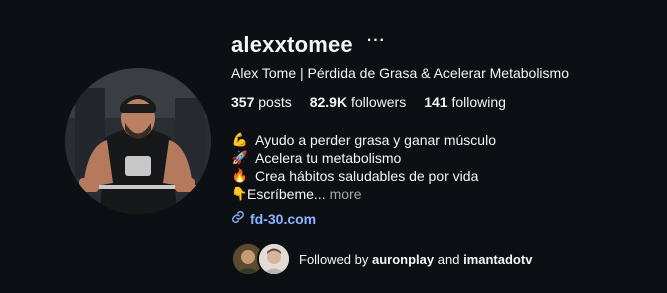 The image size is (667, 293). Describe the element at coordinates (328, 102) in the screenshot. I see `followers-value: 82.9K` at that location.